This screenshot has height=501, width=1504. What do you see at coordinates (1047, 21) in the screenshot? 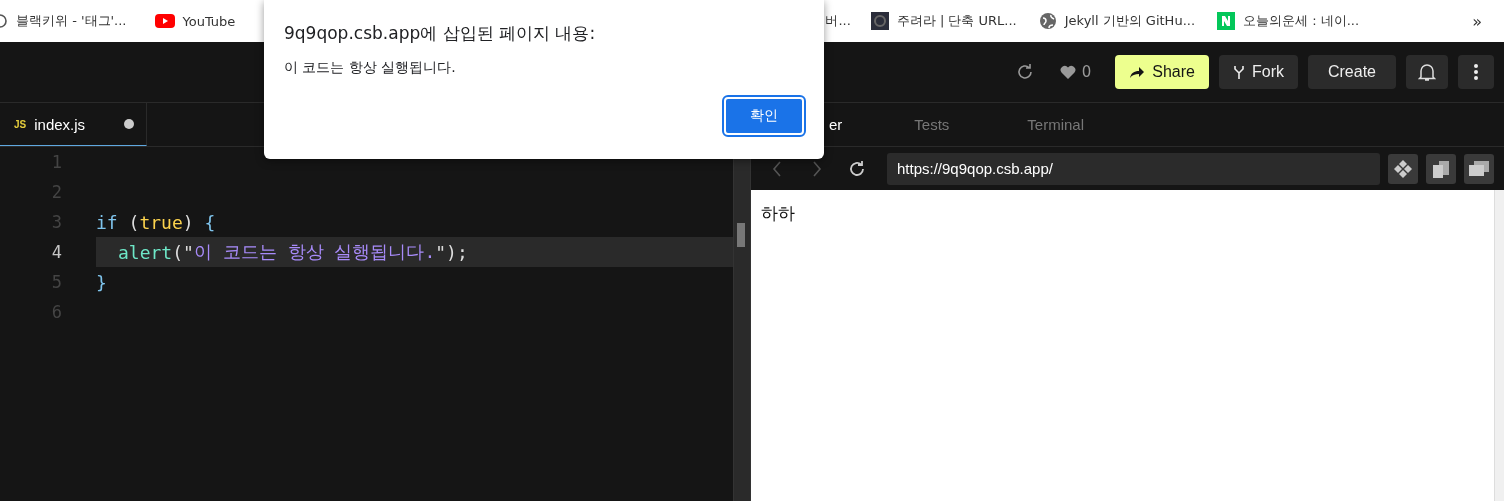
I see `globe-icon` at bounding box center [1047, 21].